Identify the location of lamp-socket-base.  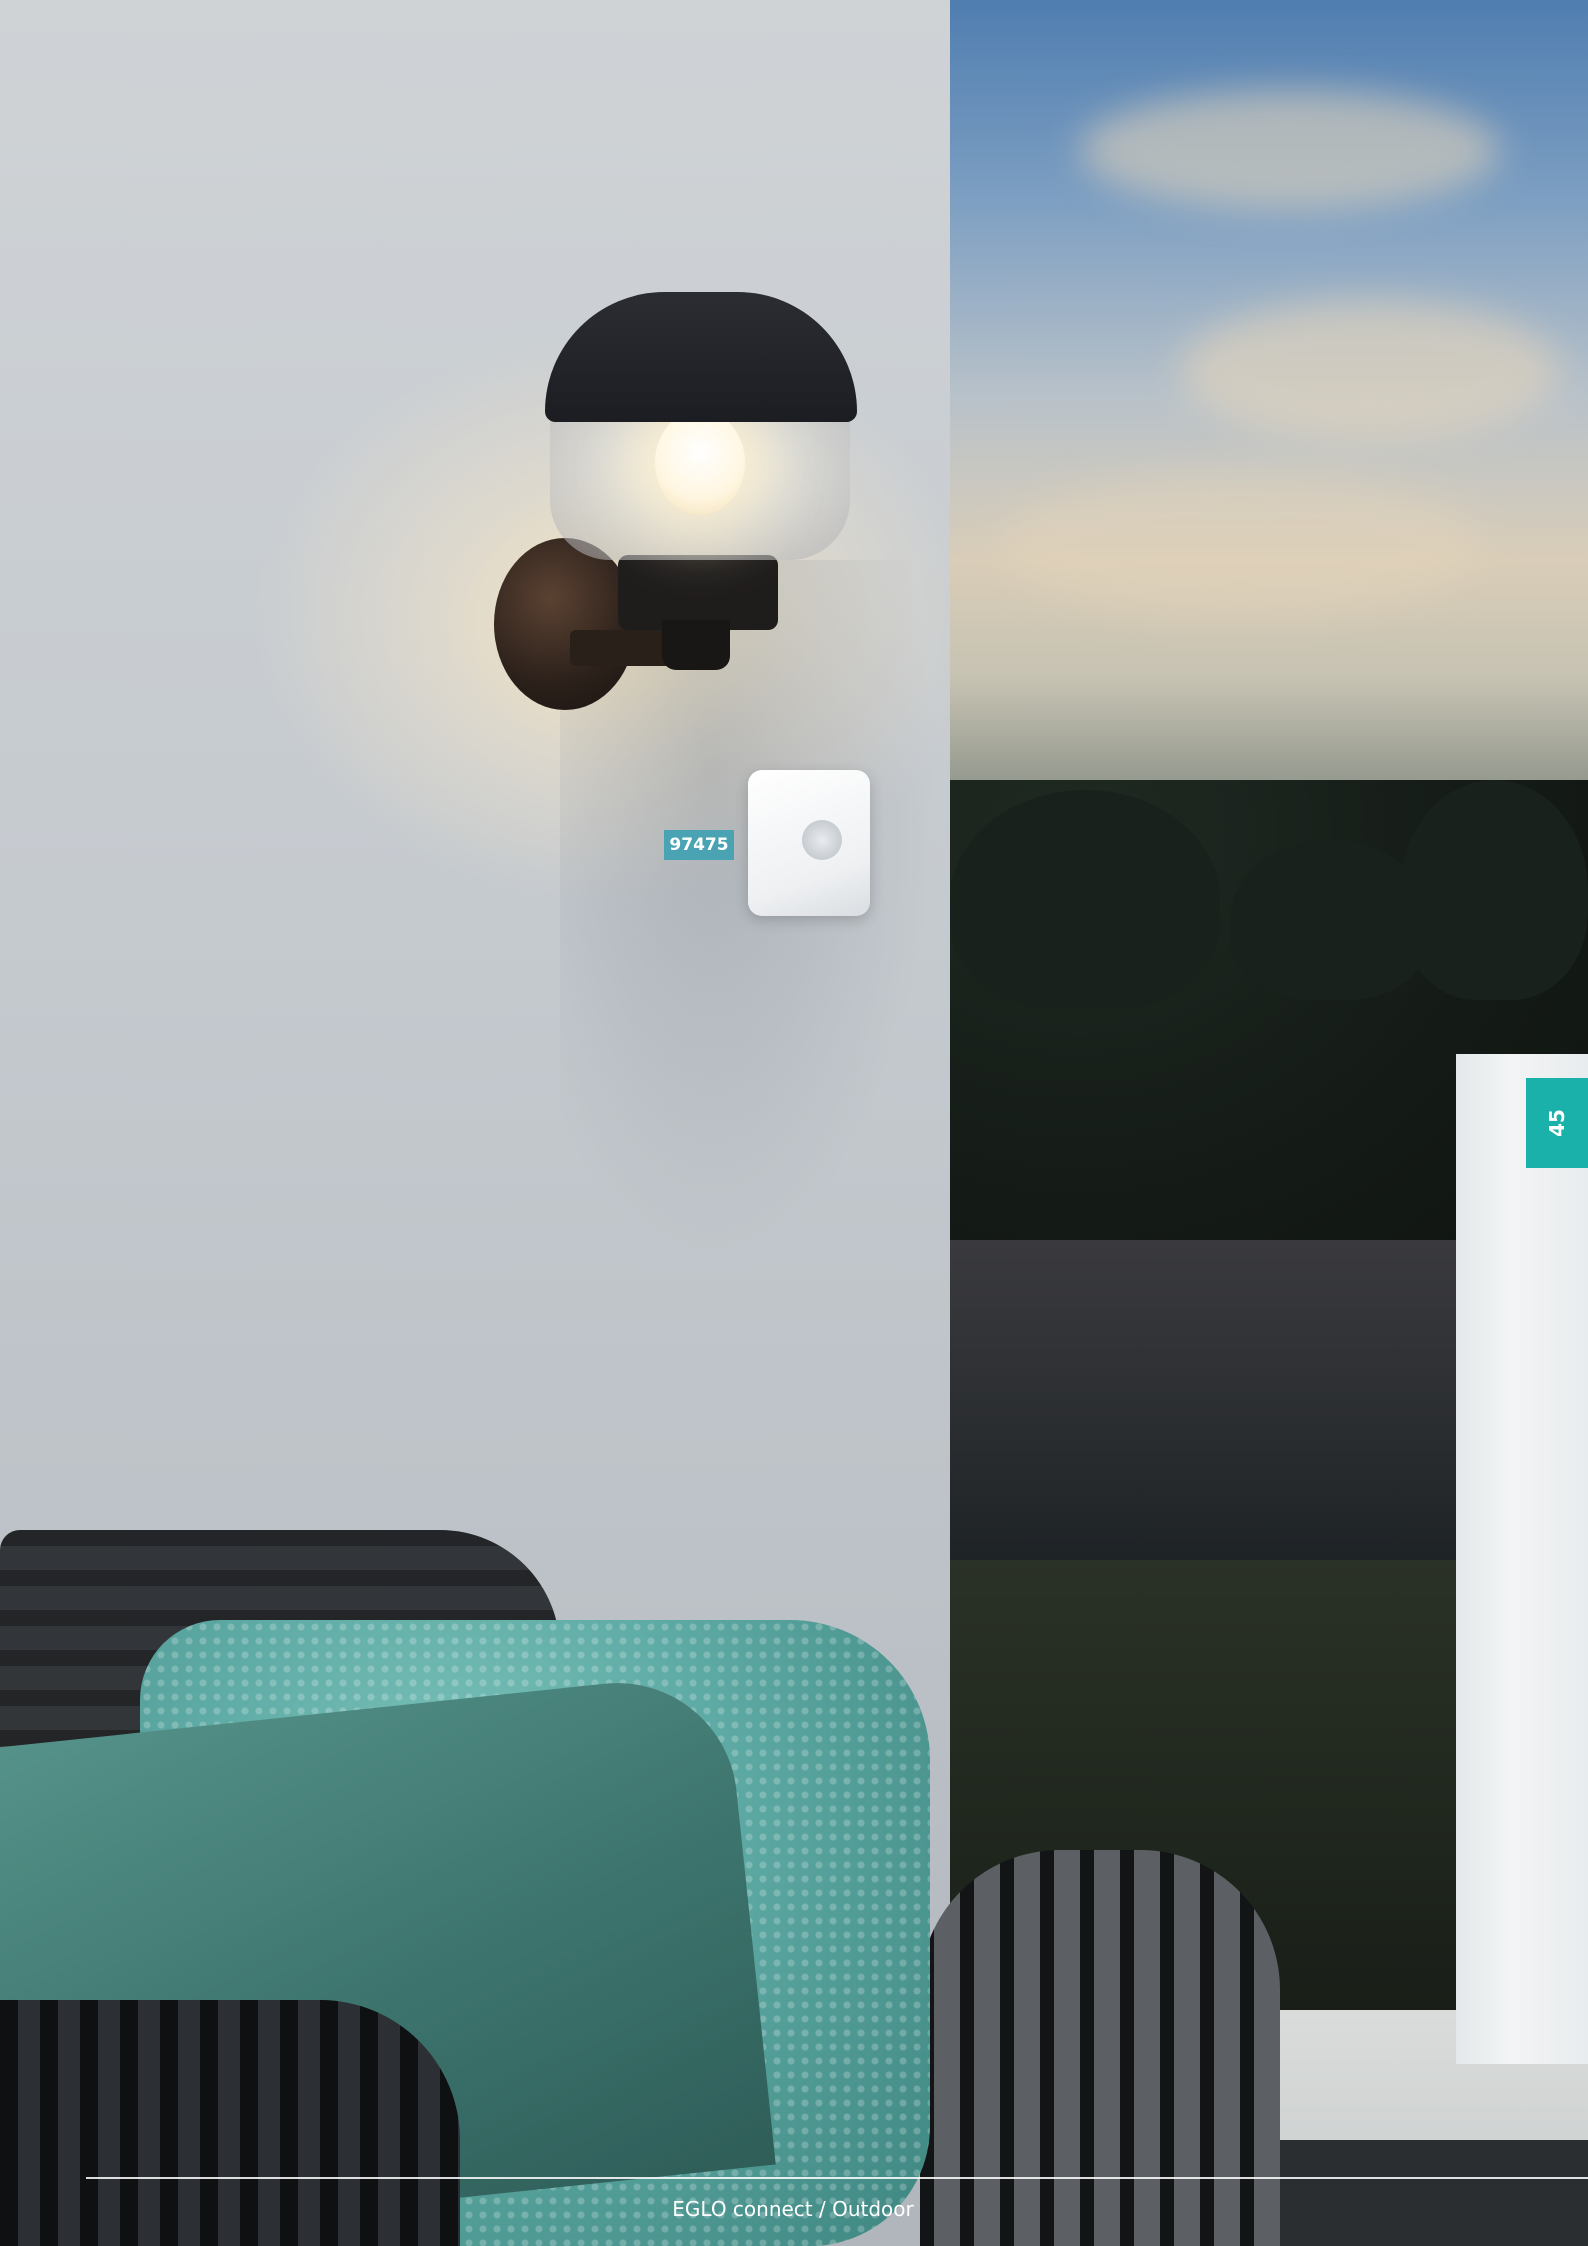
(696, 645).